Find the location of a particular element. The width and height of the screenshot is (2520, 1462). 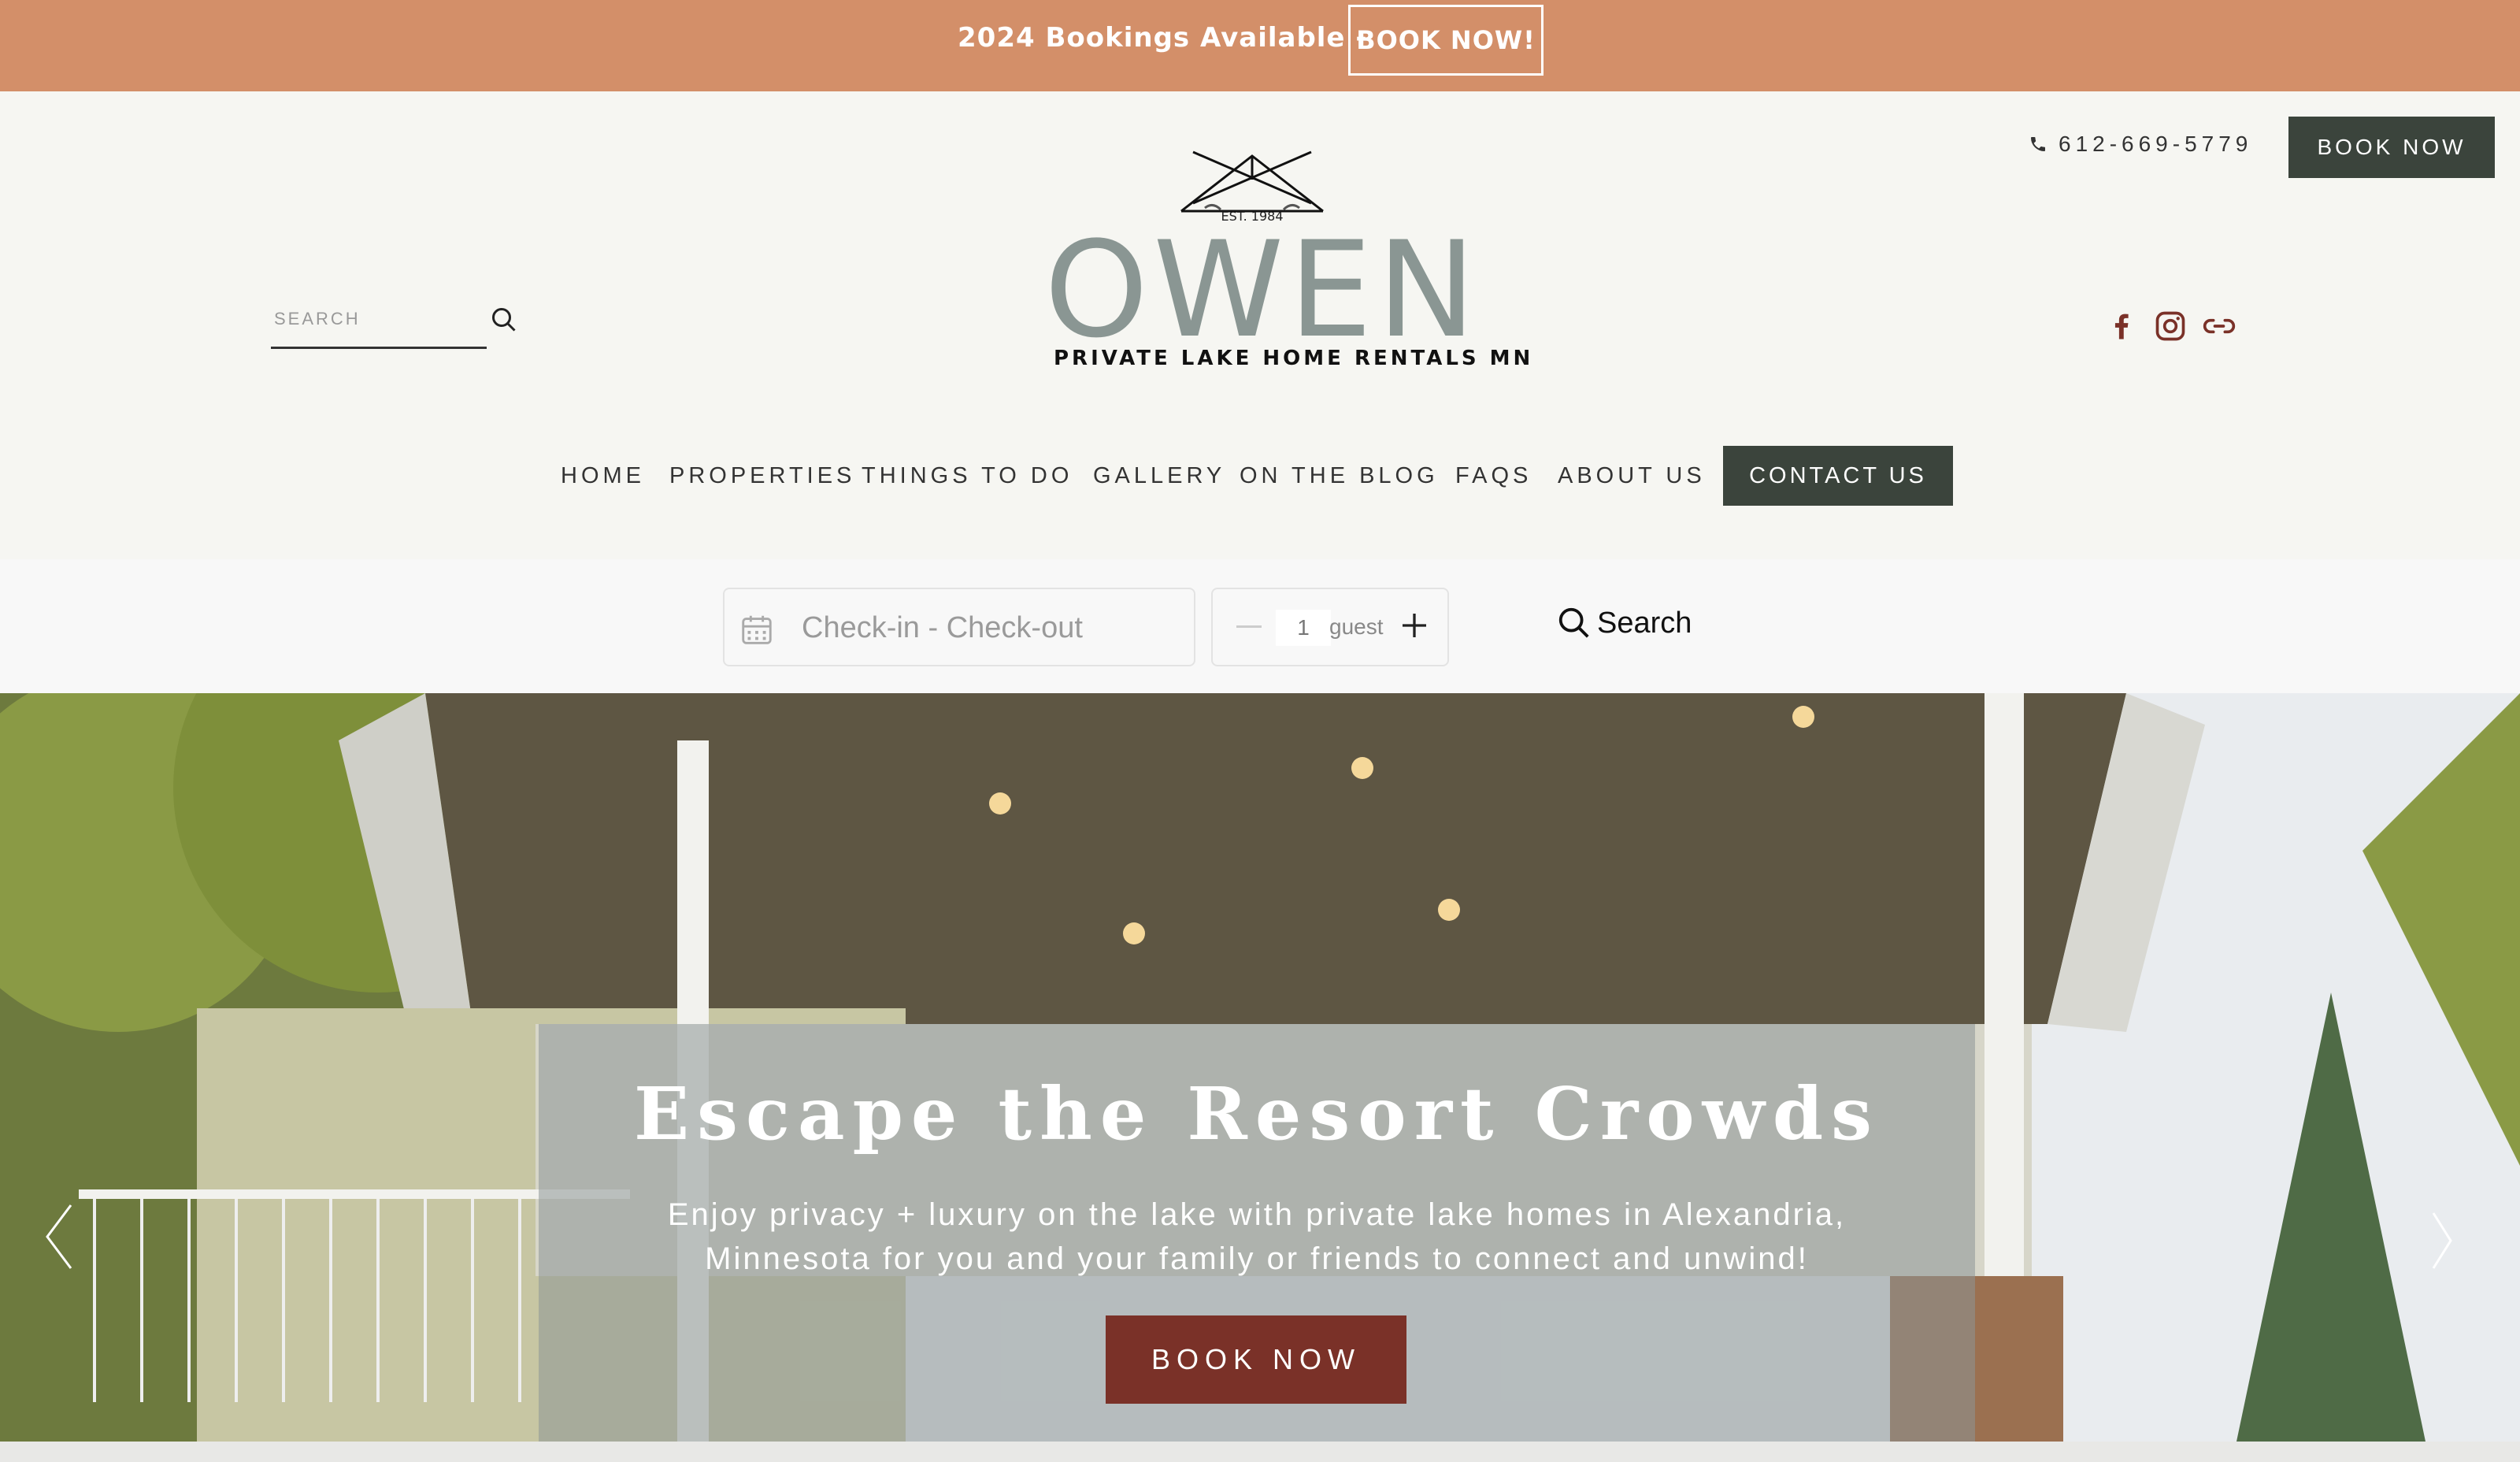

promo-book-button: BOOK NOW! is located at coordinates (1446, 40).